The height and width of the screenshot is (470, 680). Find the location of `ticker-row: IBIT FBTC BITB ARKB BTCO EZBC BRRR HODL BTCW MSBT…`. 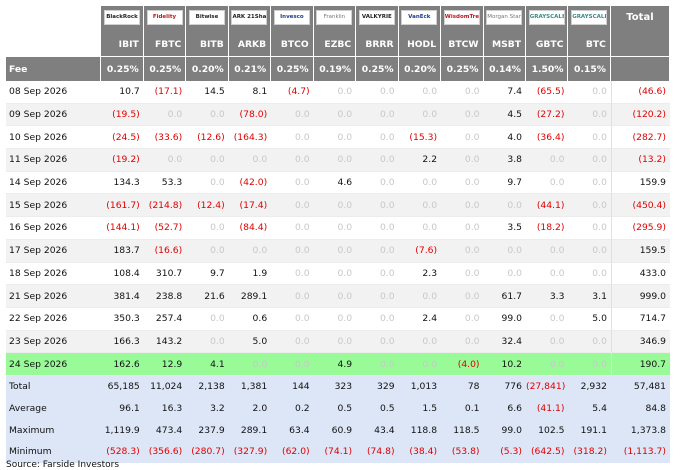

ticker-row: IBIT FBTC BITB ARKB BTCO EZBC BRRR HODL BTCW MSBT… is located at coordinates (338, 44).